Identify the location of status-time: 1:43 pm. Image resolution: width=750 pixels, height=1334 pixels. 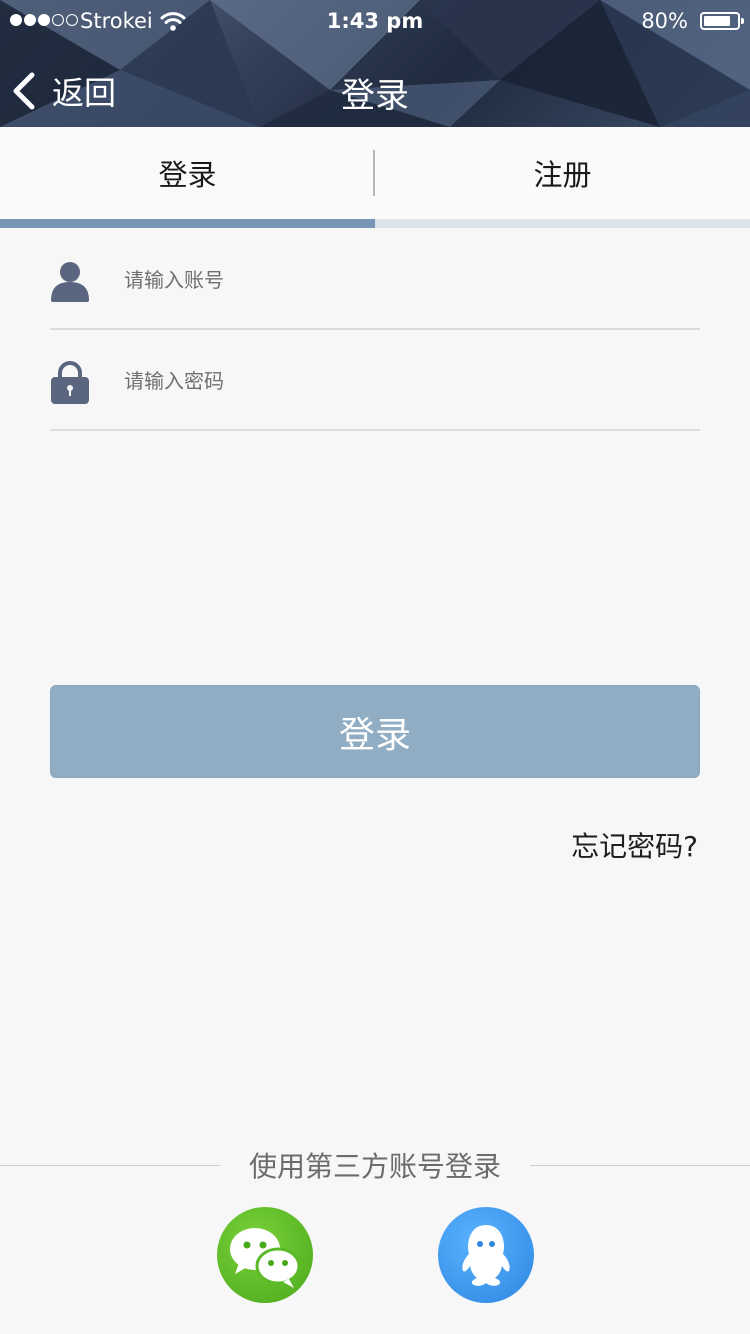
(375, 21).